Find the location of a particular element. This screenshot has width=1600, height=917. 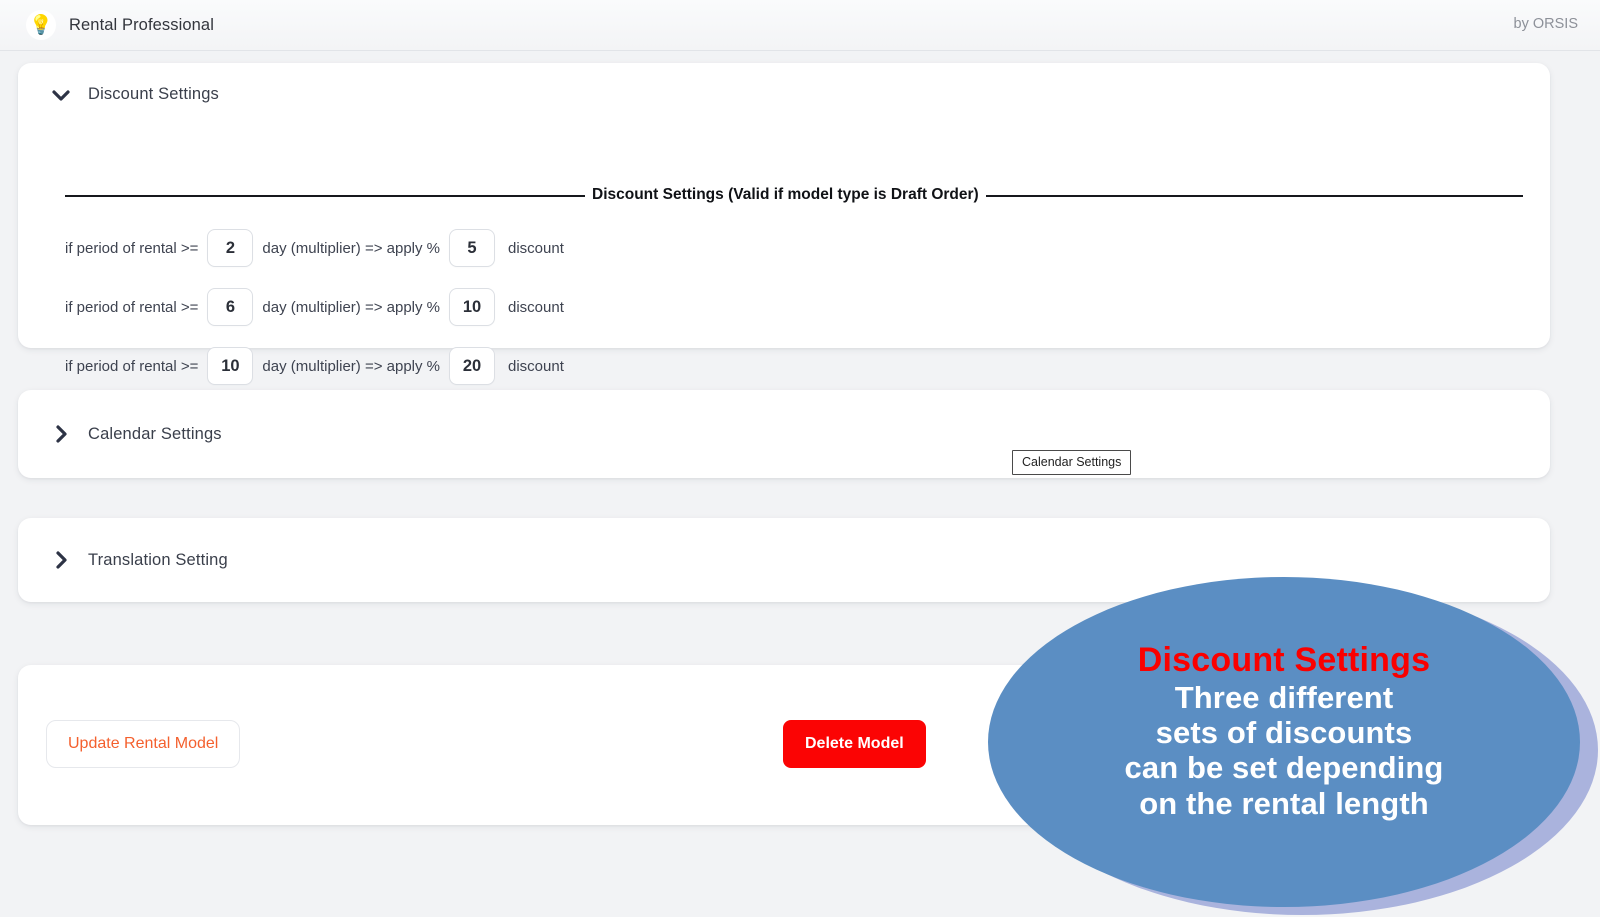

calendar-settings-header: Calendar Settings is located at coordinates (784, 434).